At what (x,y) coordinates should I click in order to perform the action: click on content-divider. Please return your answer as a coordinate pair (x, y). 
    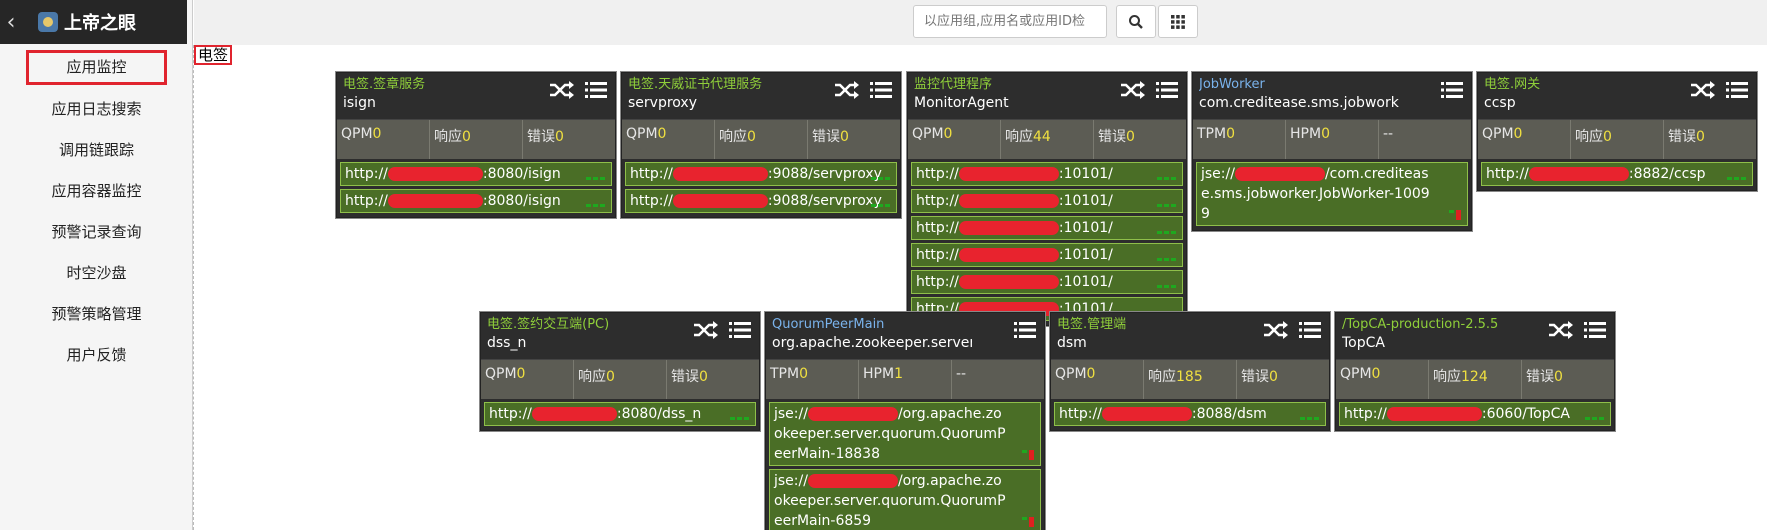
    Looking at the image, I should click on (193, 287).